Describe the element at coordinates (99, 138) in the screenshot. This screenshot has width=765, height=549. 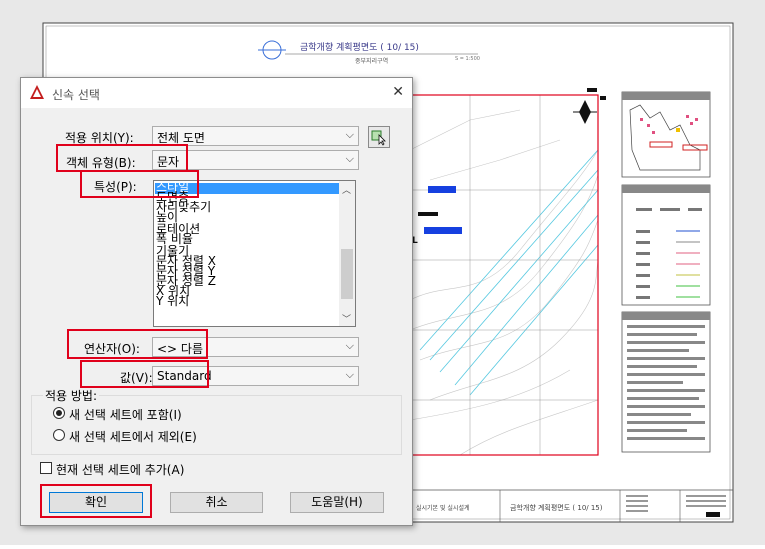
I see `apply-to-label: 적용 위치(Y):` at that location.